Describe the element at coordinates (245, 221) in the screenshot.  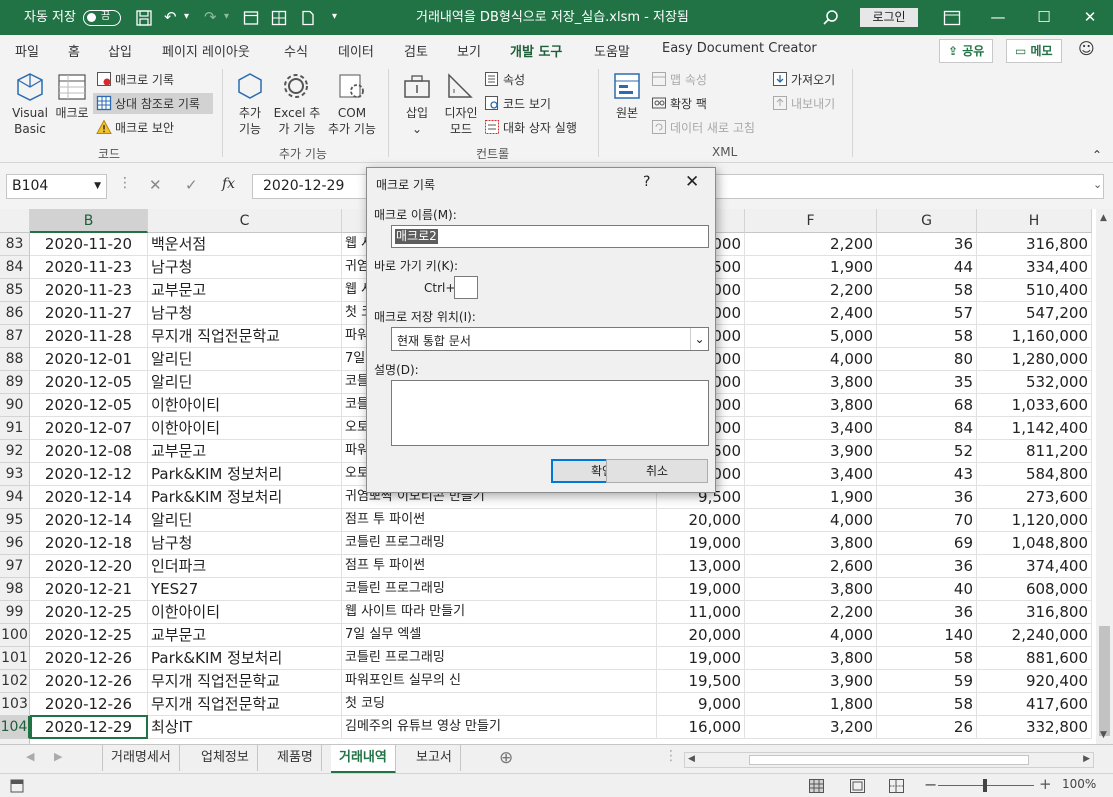
I see `column-header: C` at that location.